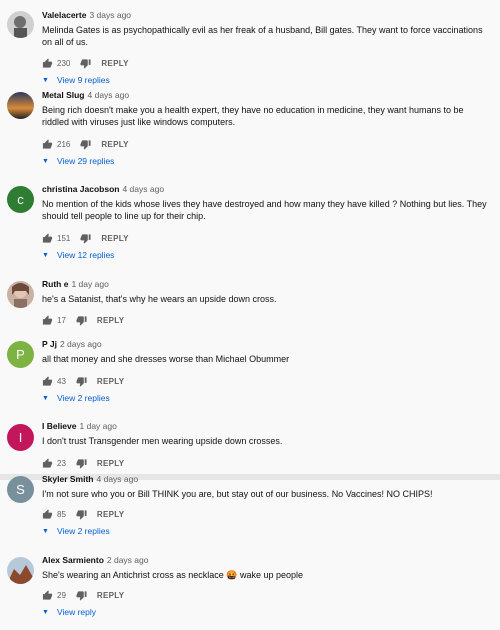  Describe the element at coordinates (59, 426) in the screenshot. I see `author-name: I Believe` at that location.